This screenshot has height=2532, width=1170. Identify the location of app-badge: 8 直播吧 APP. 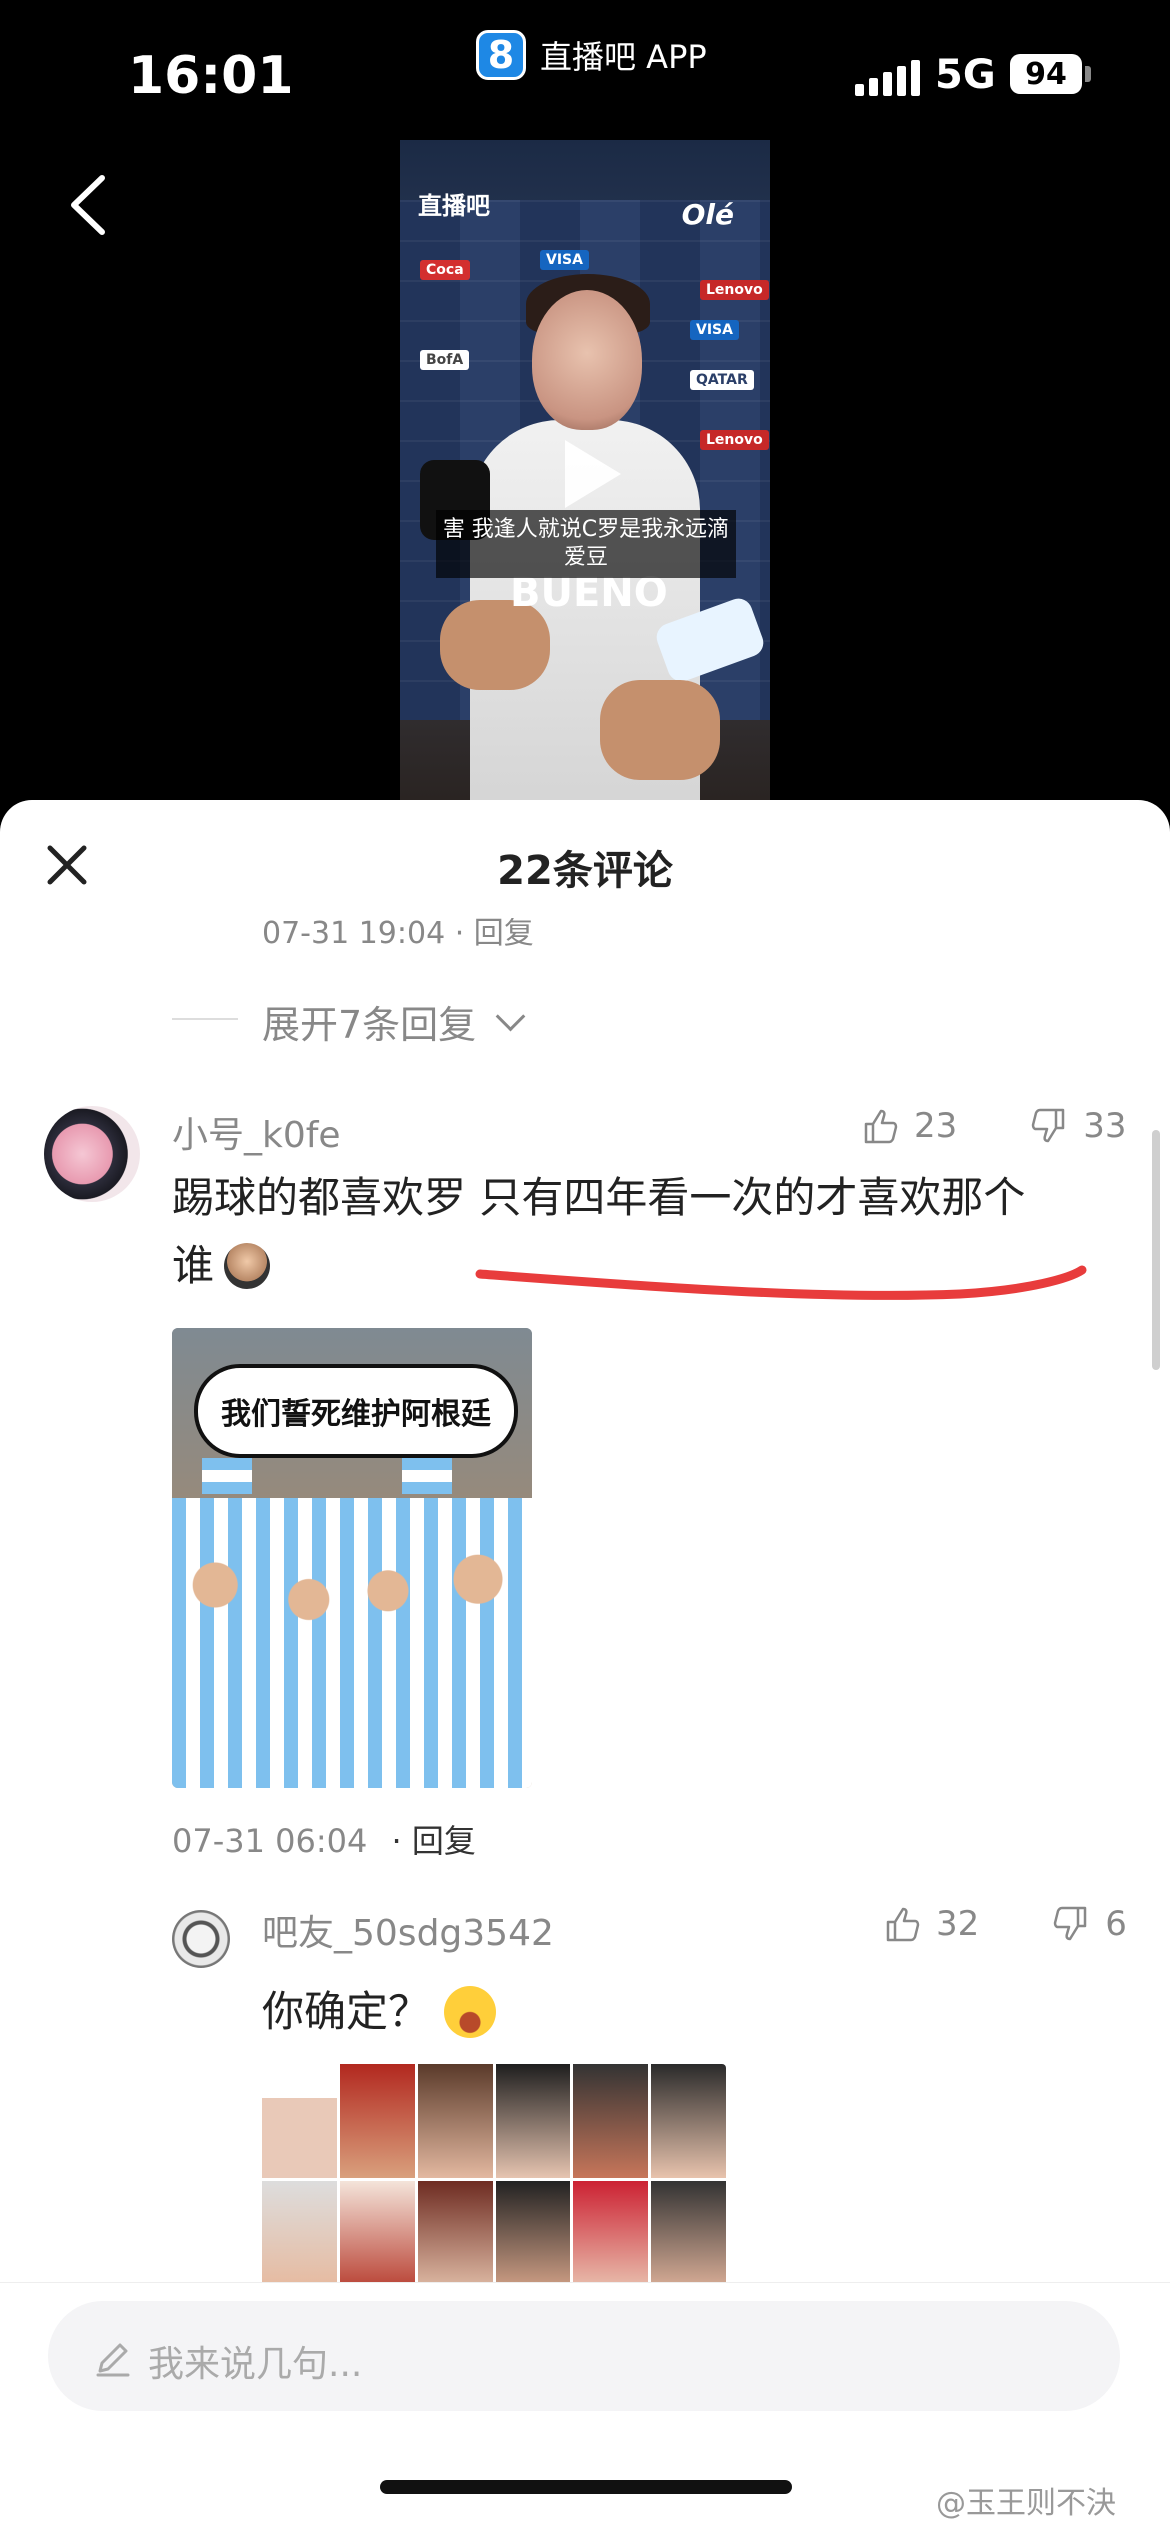
(591, 55).